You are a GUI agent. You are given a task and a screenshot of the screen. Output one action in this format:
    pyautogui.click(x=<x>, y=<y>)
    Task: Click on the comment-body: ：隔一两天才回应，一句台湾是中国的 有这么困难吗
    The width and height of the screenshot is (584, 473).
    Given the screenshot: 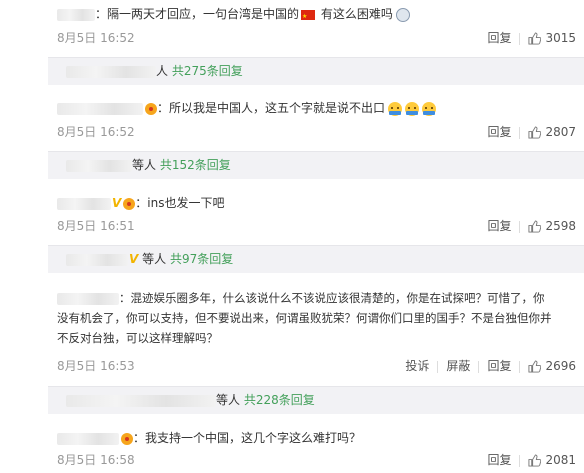 What is the action you would take?
    pyautogui.click(x=233, y=15)
    